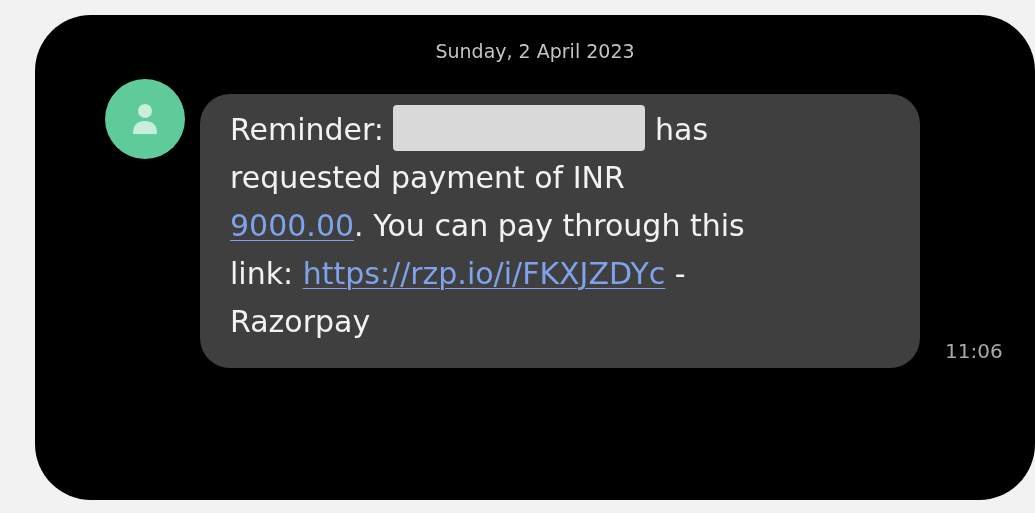  Describe the element at coordinates (292, 225) in the screenshot. I see `message-link: 9000.00` at that location.